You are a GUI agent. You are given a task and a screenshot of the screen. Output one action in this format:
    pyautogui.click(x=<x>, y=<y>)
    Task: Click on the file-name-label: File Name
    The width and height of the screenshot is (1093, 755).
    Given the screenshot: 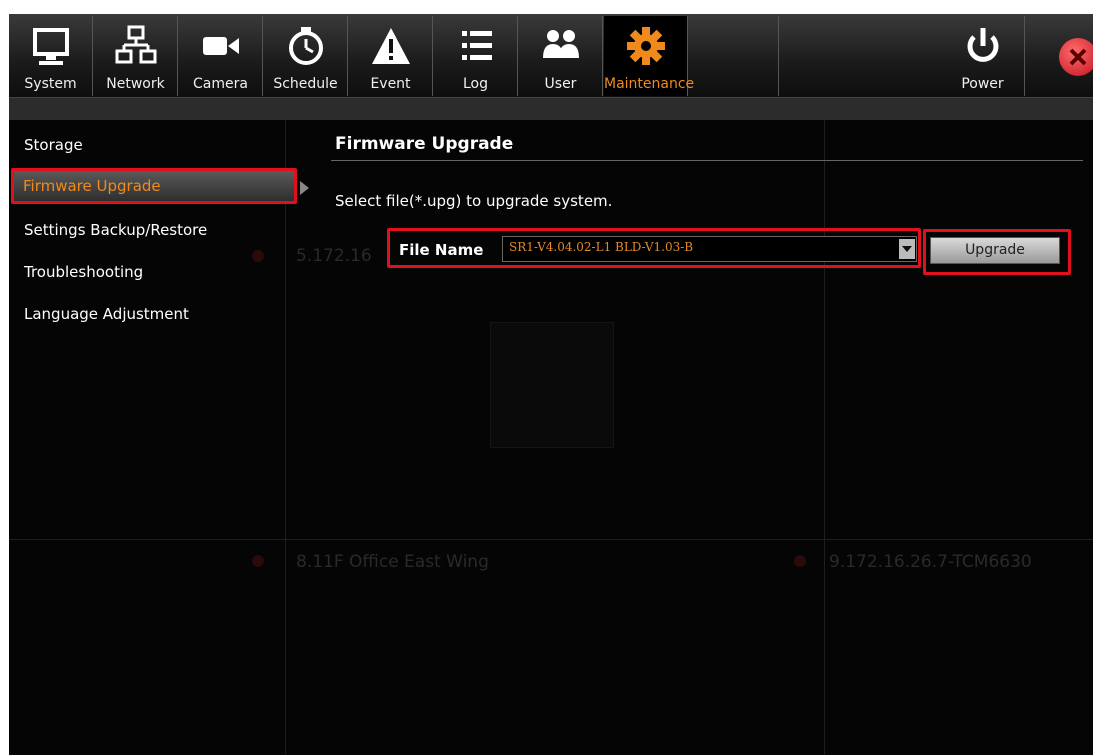 What is the action you would take?
    pyautogui.click(x=441, y=250)
    